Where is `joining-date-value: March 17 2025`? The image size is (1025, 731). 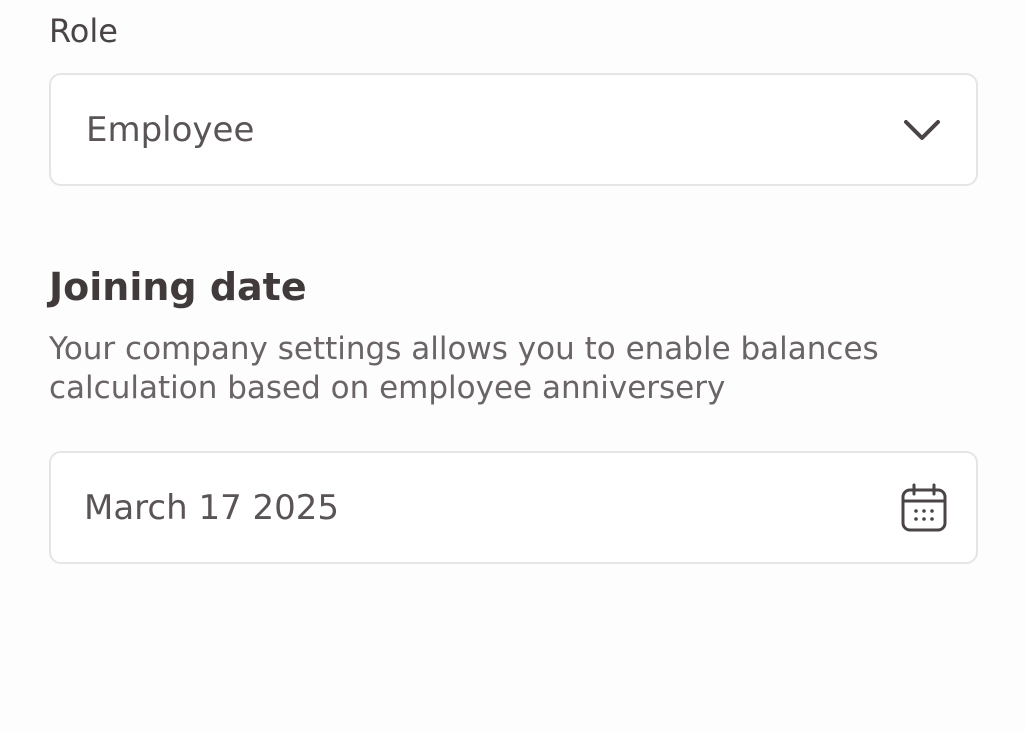
joining-date-value: March 17 2025 is located at coordinates (212, 507).